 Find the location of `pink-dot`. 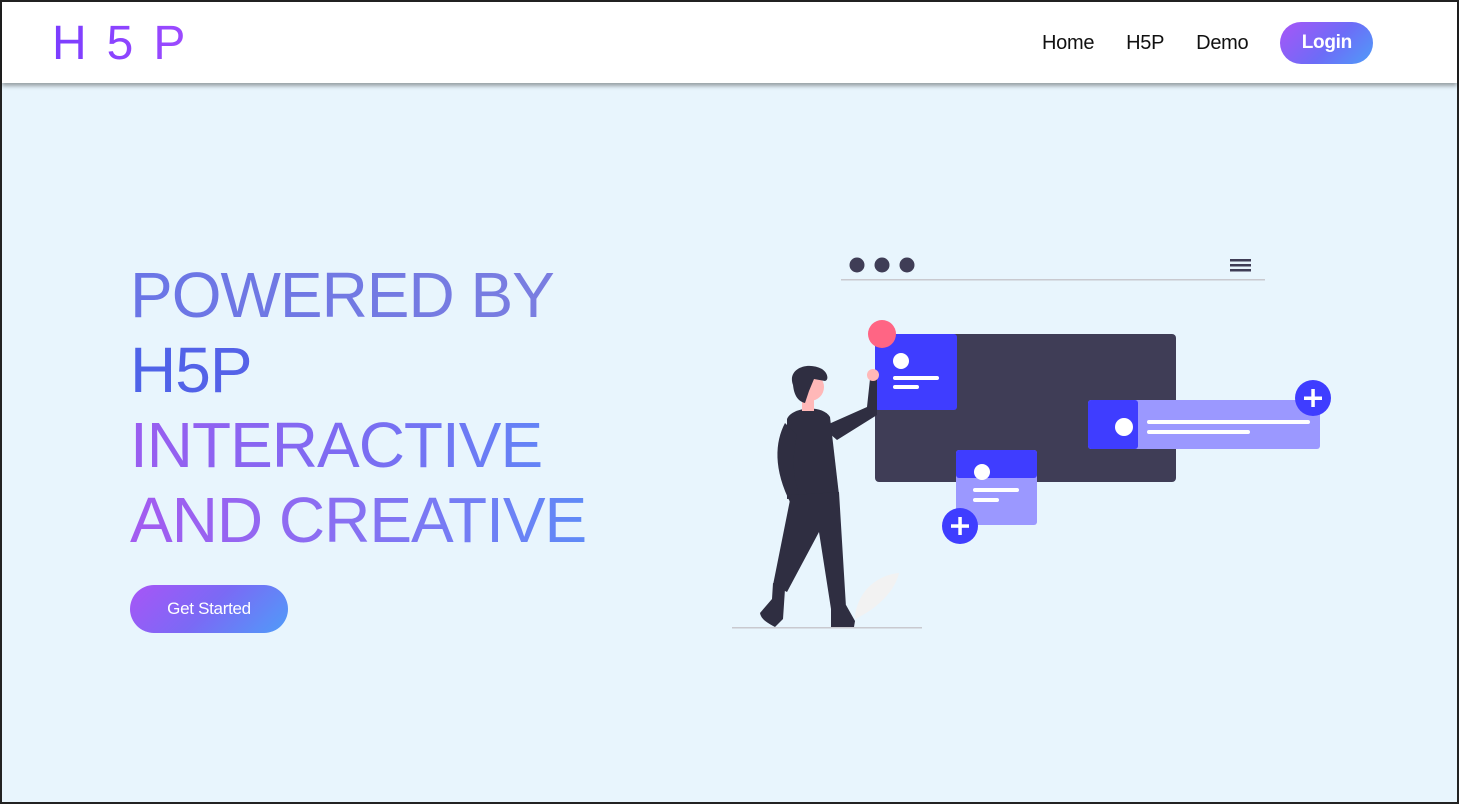

pink-dot is located at coordinates (882, 334).